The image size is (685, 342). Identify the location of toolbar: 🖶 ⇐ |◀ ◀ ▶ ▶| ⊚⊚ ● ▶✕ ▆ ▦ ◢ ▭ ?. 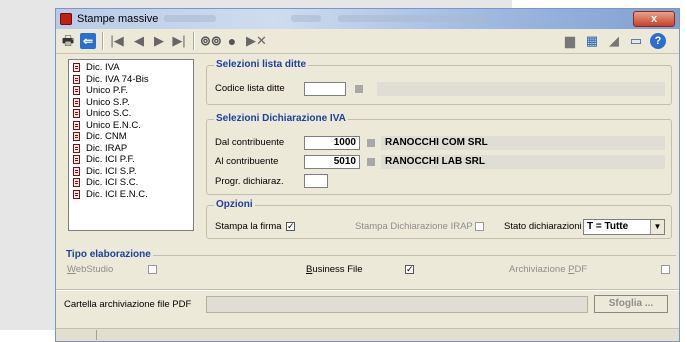
(367, 41).